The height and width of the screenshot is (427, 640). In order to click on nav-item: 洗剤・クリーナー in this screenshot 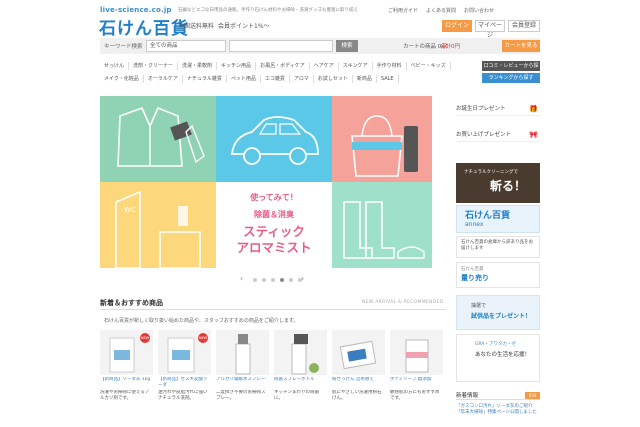, I will do `click(154, 66)`.